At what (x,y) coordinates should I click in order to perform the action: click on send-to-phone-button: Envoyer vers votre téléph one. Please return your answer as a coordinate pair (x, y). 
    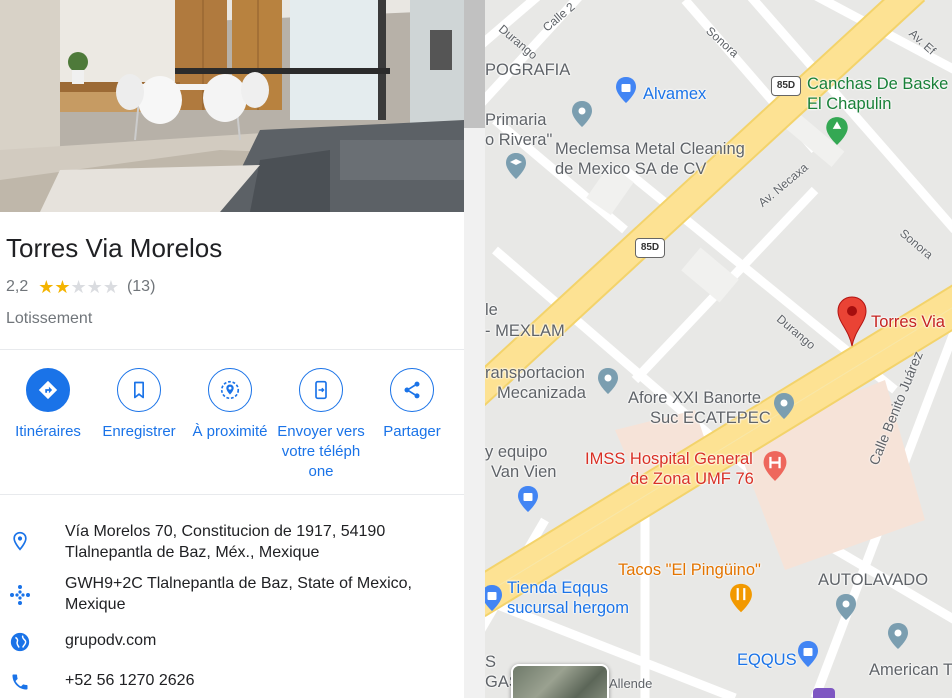
    Looking at the image, I should click on (321, 425).